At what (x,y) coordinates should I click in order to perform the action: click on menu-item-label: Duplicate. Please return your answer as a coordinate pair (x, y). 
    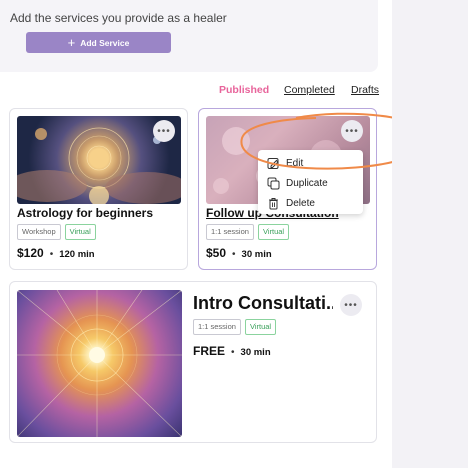
    Looking at the image, I should click on (307, 183).